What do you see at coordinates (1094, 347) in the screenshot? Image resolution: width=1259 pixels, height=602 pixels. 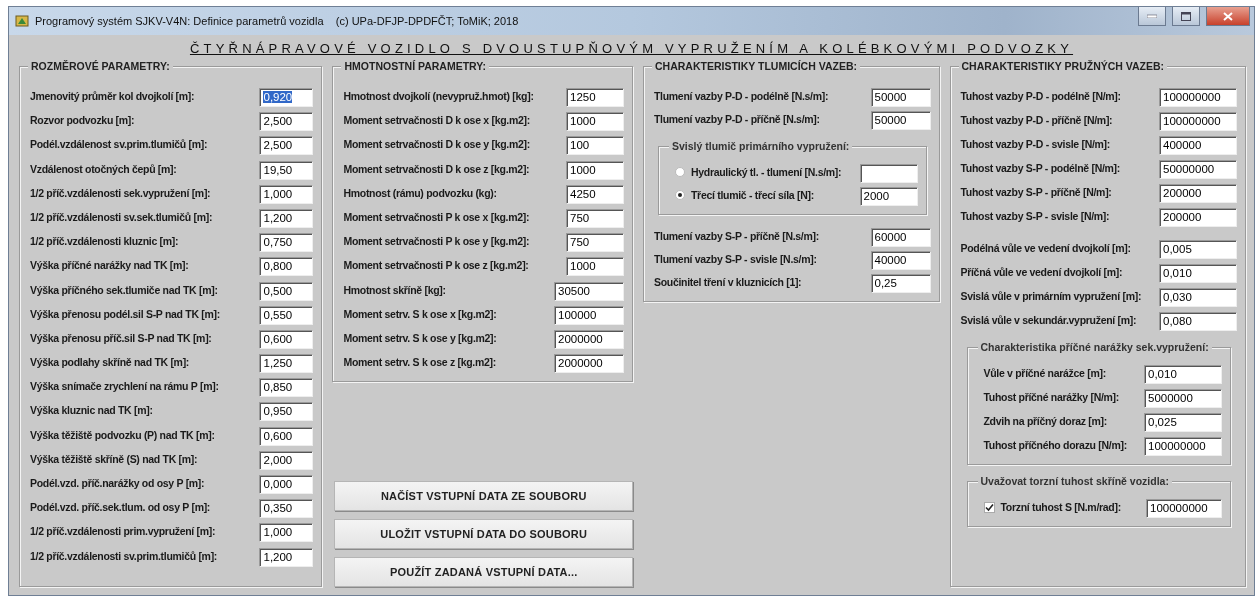 I see `group-title: Charakteristika příčné narážky sek.vypružení:` at bounding box center [1094, 347].